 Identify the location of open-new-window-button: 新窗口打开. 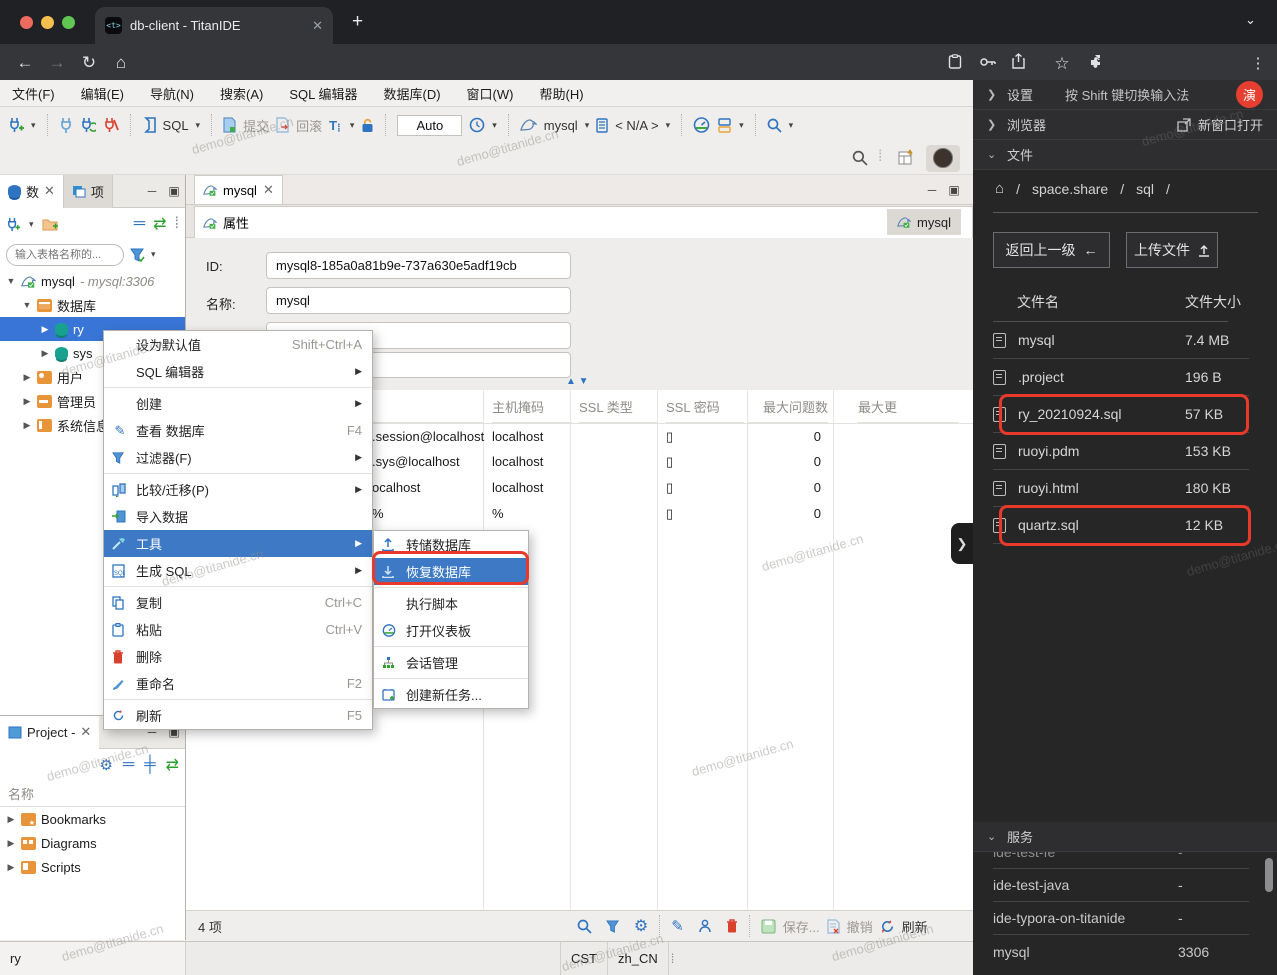
(1220, 124).